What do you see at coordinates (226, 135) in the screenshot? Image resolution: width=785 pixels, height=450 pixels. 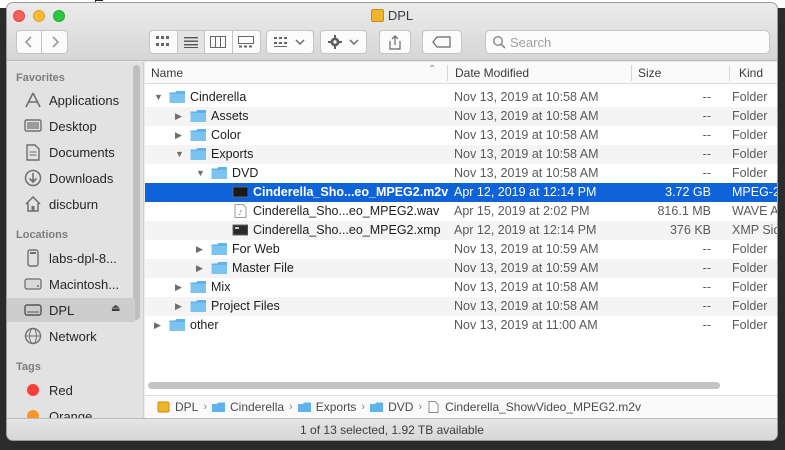 I see `file-name: Color` at bounding box center [226, 135].